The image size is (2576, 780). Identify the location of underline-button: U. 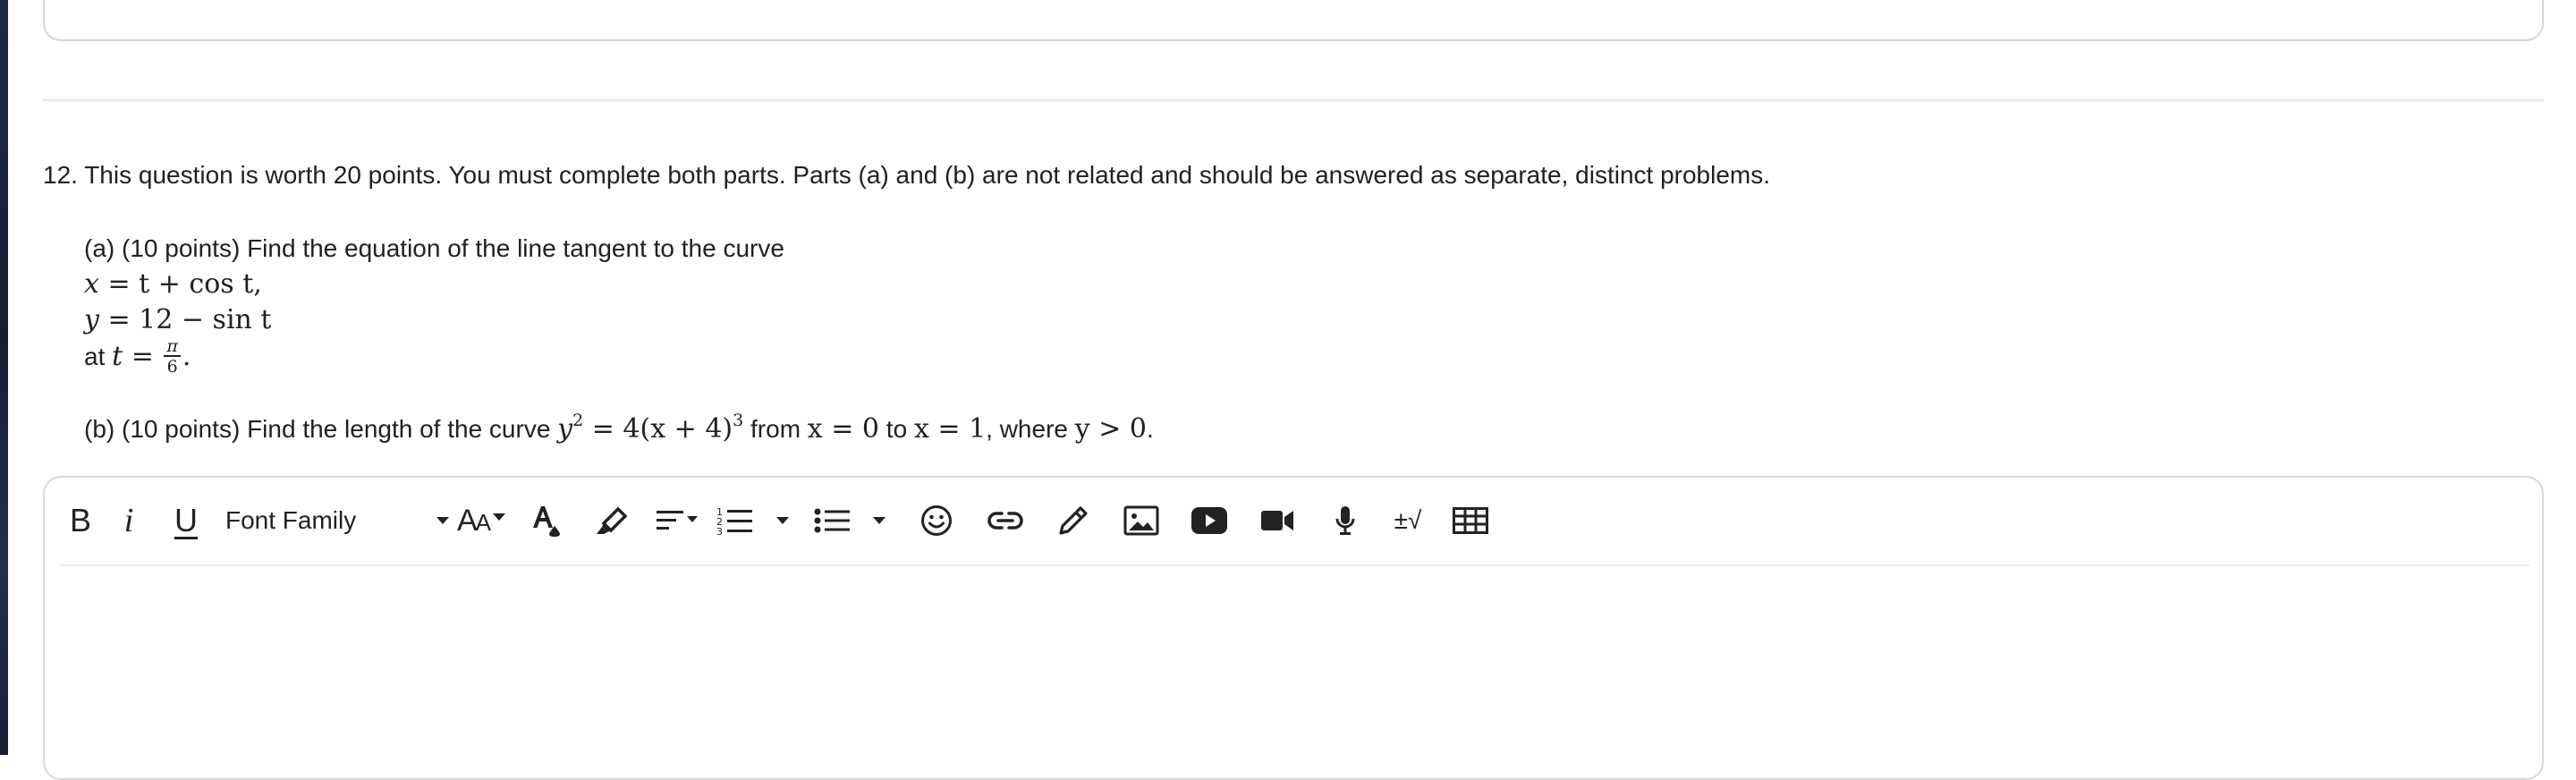
(186, 521).